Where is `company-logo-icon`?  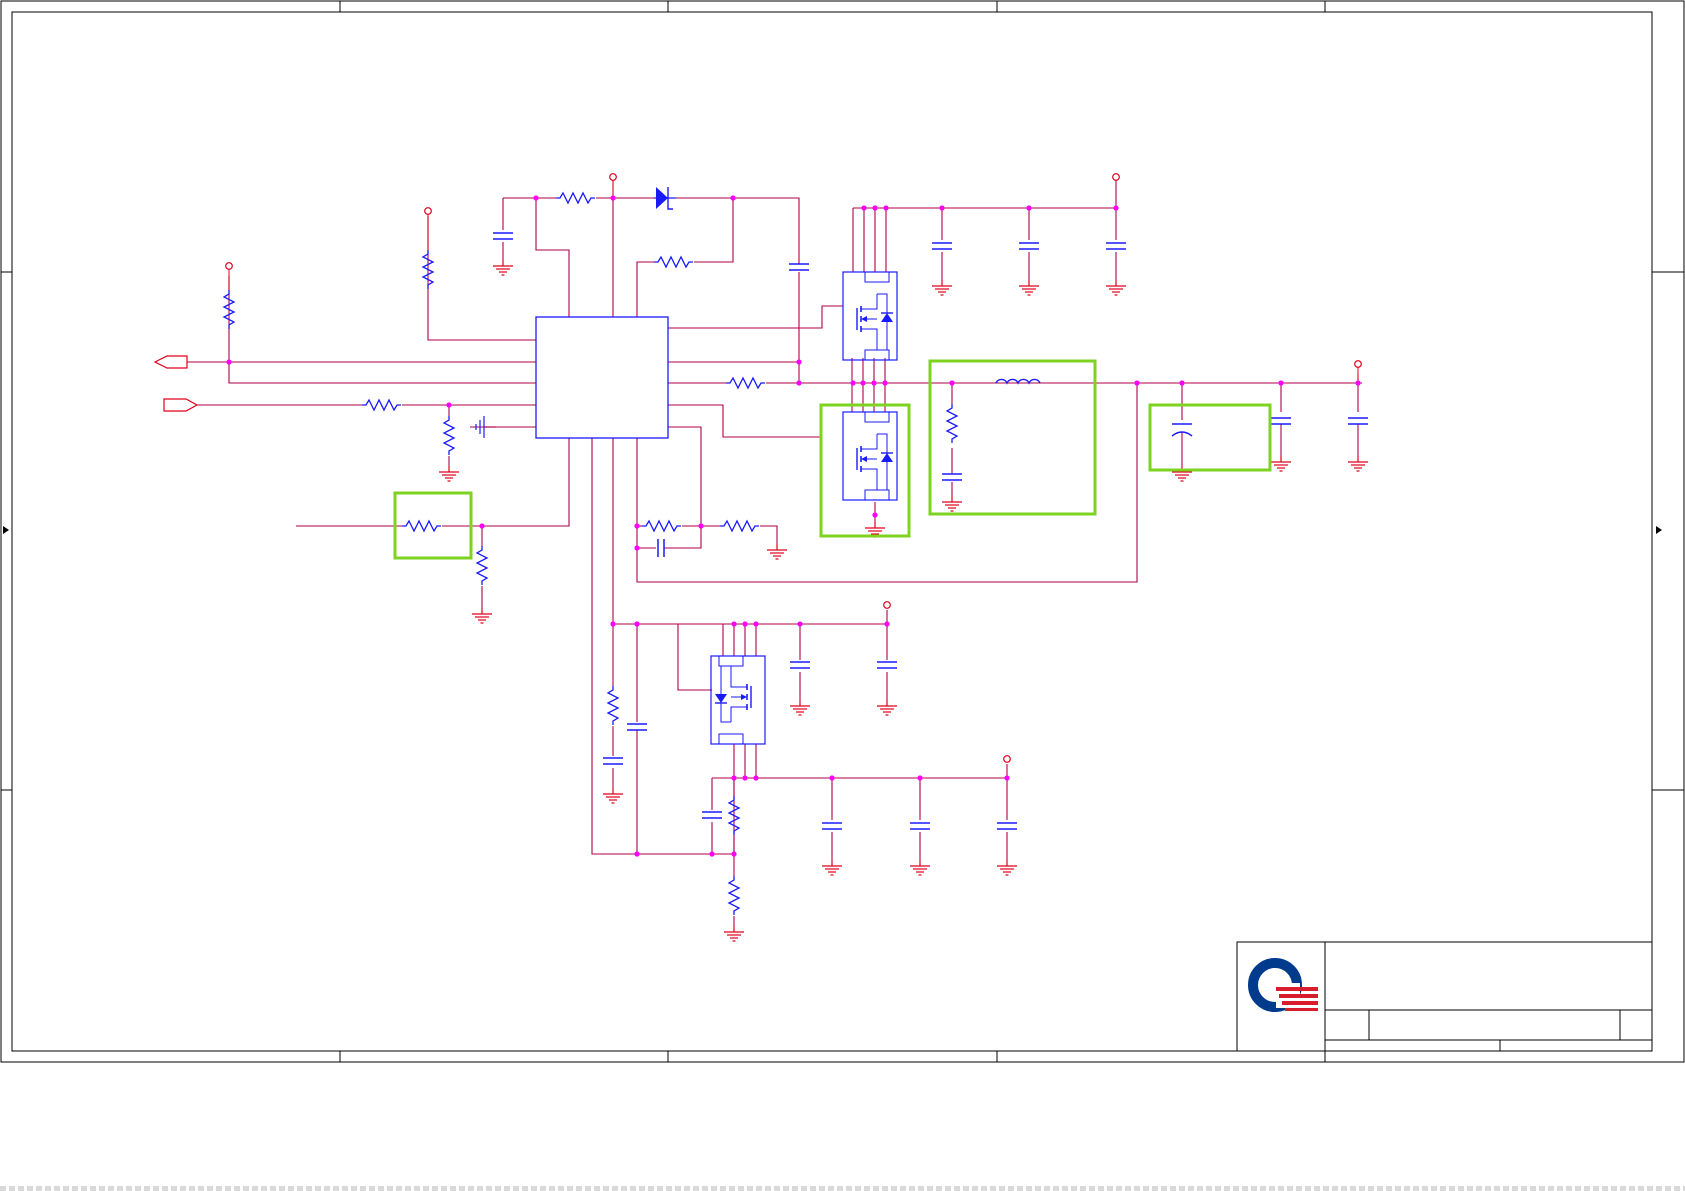 company-logo-icon is located at coordinates (1283, 985).